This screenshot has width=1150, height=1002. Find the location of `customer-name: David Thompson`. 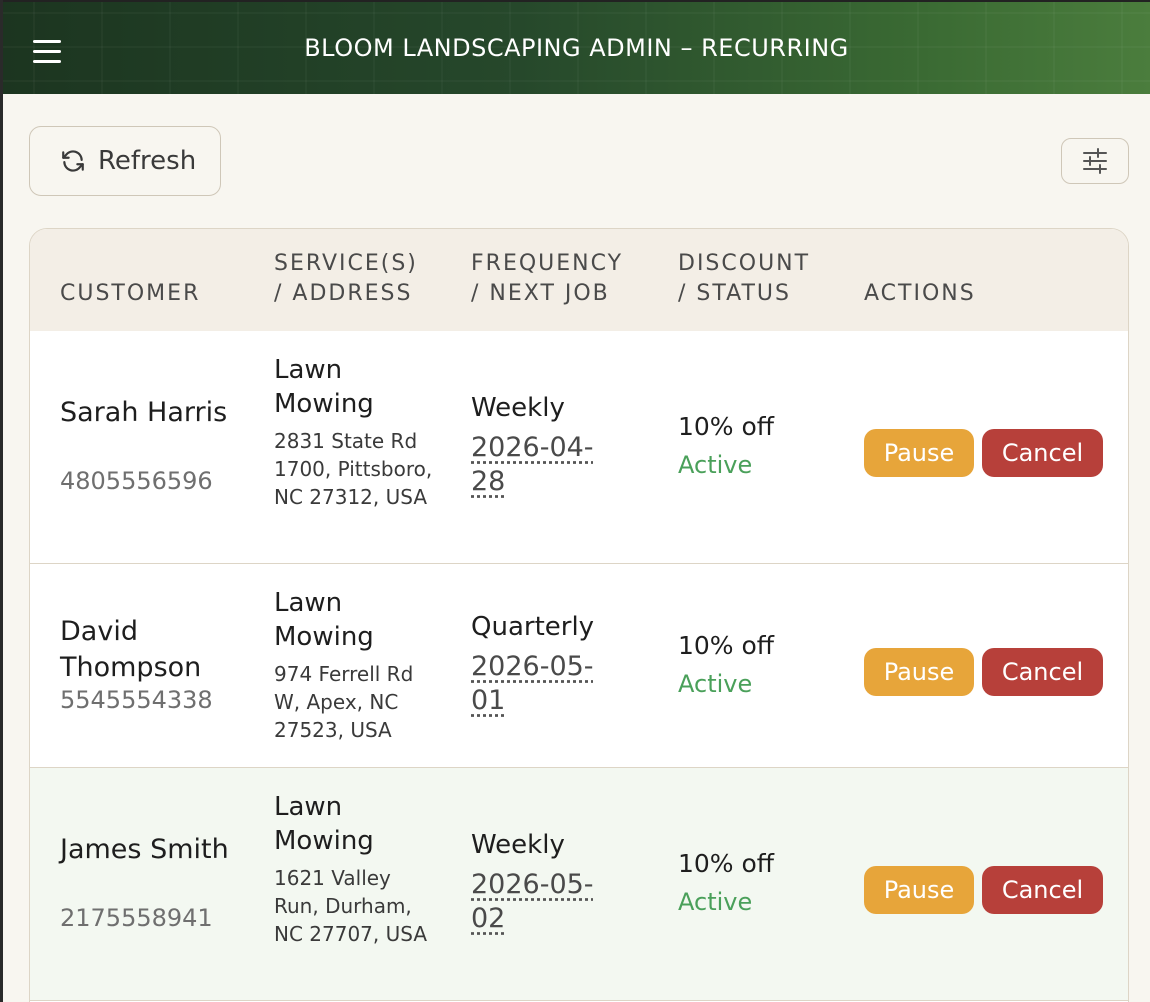

customer-name: David Thompson is located at coordinates (131, 649).